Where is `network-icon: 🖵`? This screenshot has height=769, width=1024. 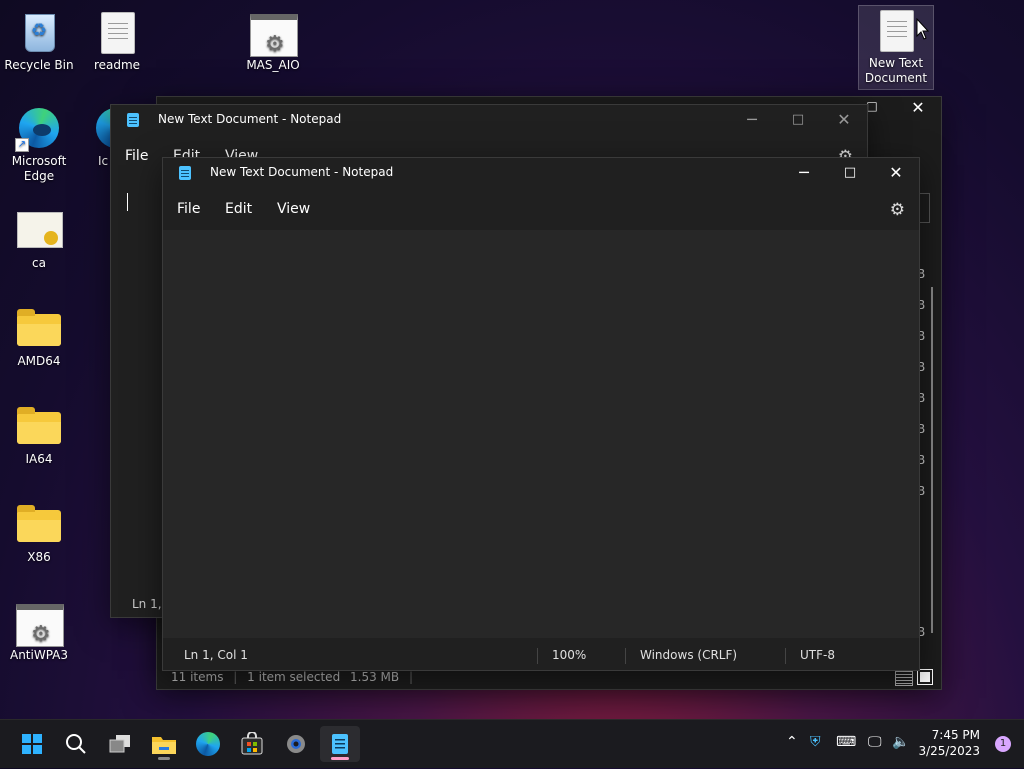
network-icon: 🖵 is located at coordinates (875, 742).